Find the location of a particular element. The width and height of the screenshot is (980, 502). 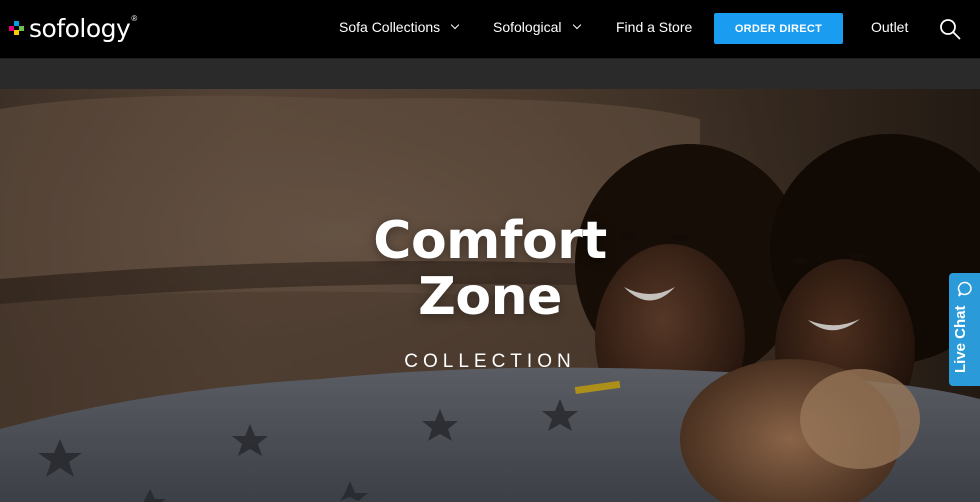

hero-subtitle: COLLECTION is located at coordinates (490, 361).